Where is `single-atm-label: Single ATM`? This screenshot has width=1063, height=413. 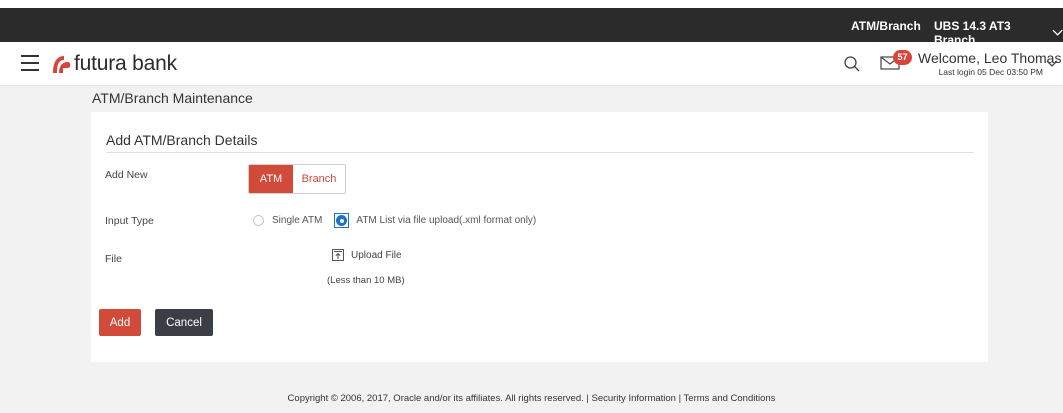
single-atm-label: Single ATM is located at coordinates (297, 220).